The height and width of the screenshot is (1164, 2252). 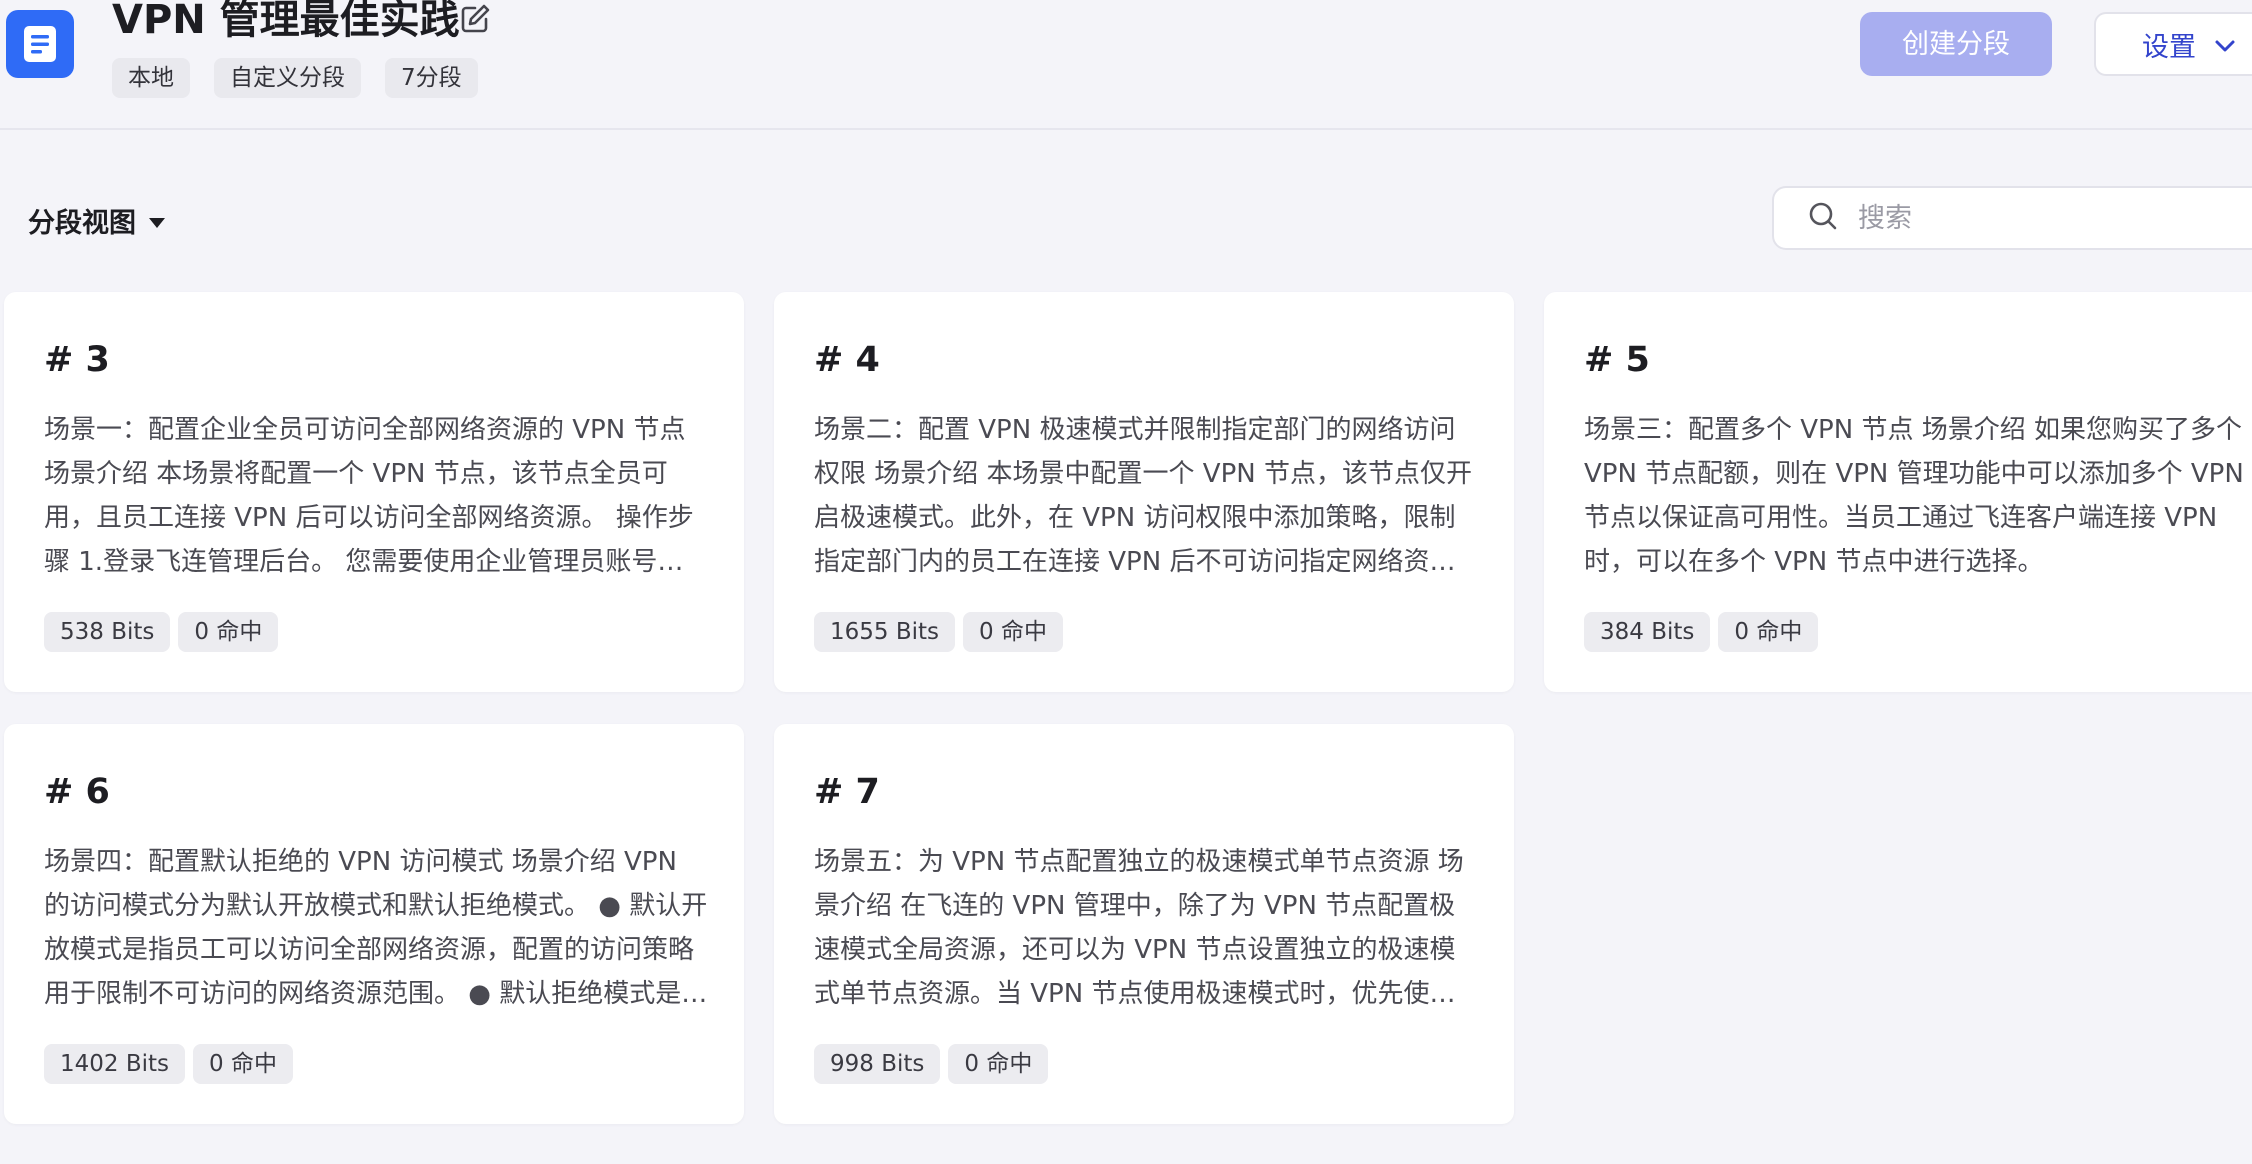 What do you see at coordinates (77, 360) in the screenshot?
I see `segment-id: # 3` at bounding box center [77, 360].